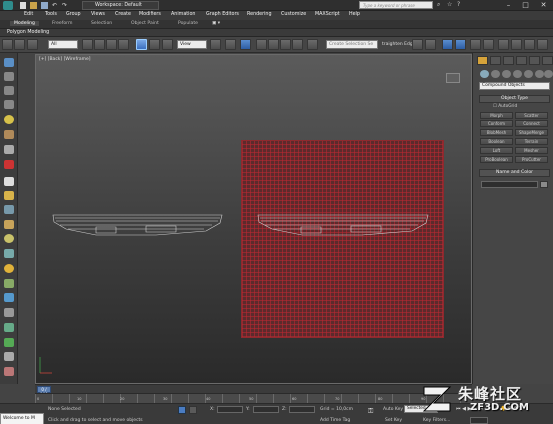 The height and width of the screenshot is (424, 553). I want to click on time-slider-thumb: 0 / 100, so click(44, 391).